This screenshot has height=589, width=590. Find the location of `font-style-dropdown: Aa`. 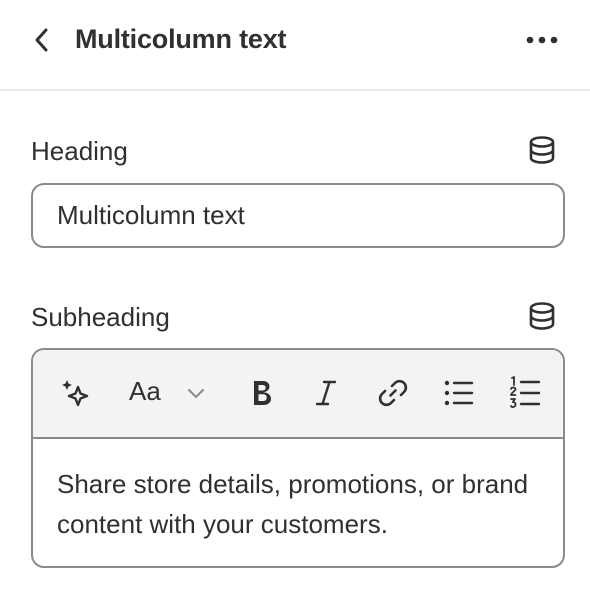

font-style-dropdown: Aa is located at coordinates (170, 393).